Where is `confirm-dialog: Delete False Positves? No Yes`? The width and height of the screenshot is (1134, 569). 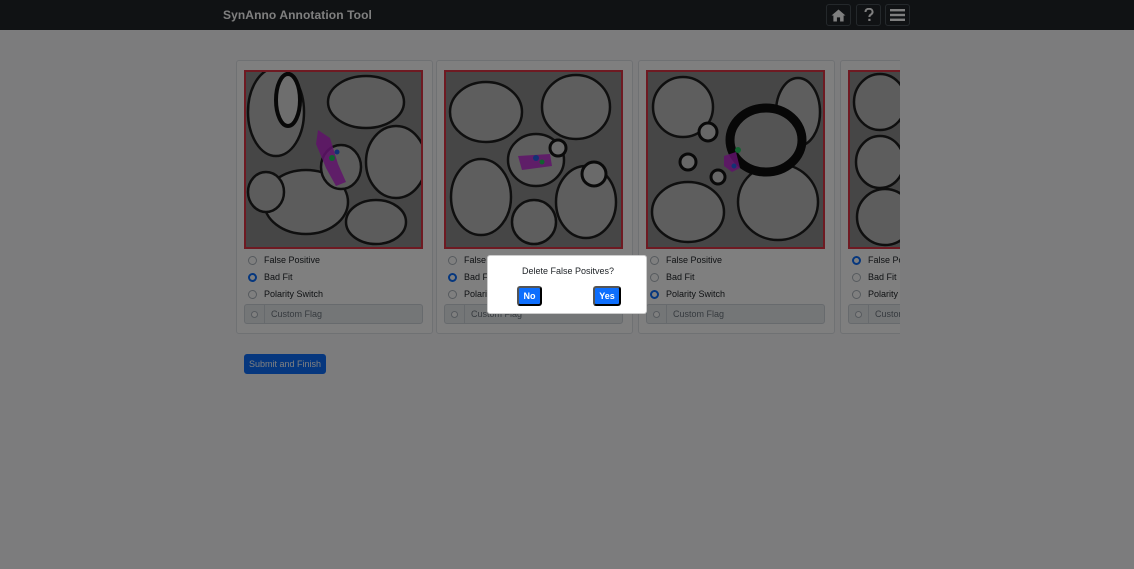
confirm-dialog: Delete False Positves? No Yes is located at coordinates (567, 284).